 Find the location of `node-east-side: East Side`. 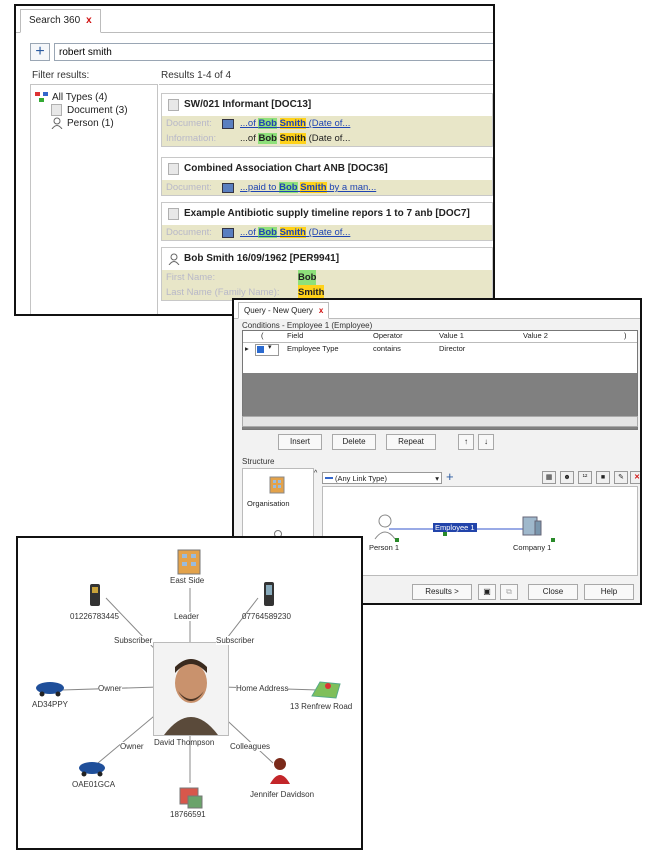

node-east-side: East Side is located at coordinates (187, 580).